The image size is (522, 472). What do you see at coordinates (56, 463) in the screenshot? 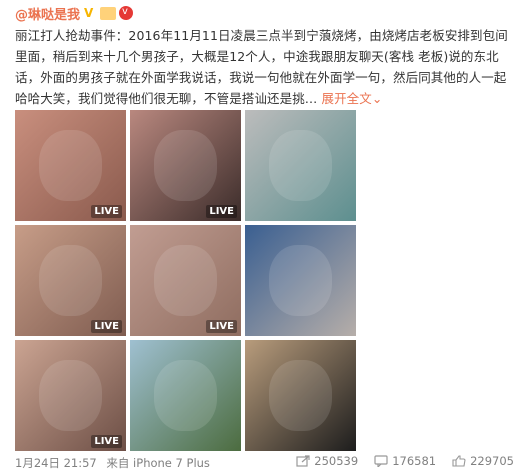
I see `timestamp: 1月24日 21:57` at bounding box center [56, 463].